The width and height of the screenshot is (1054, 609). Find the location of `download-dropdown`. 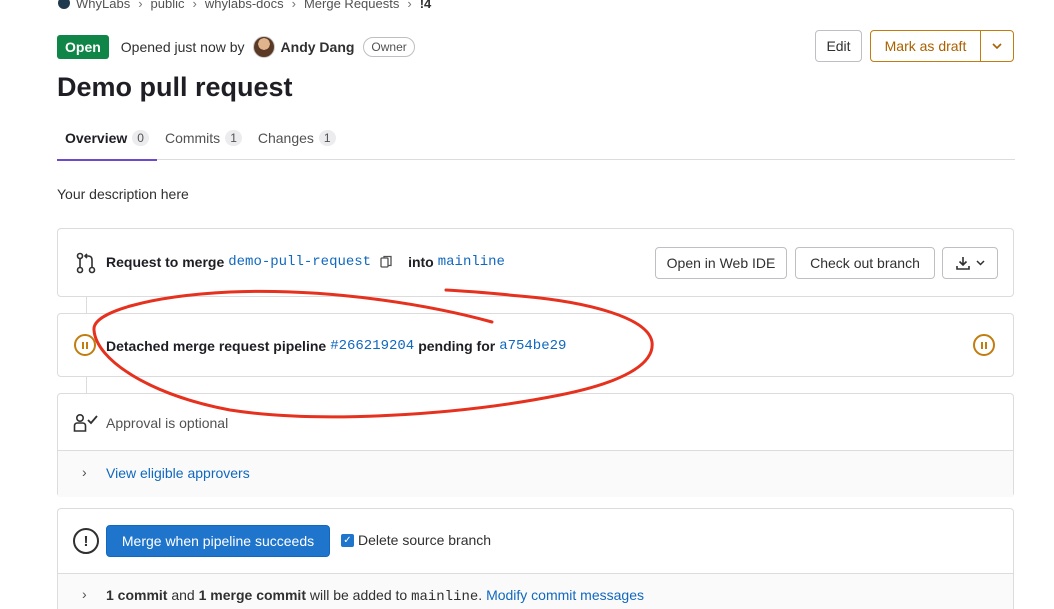

download-dropdown is located at coordinates (970, 263).